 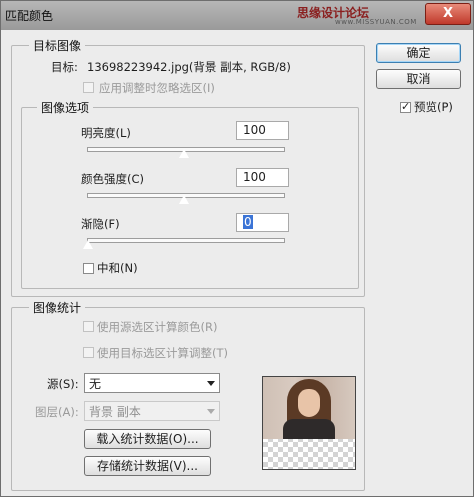 What do you see at coordinates (65, 107) in the screenshot?
I see `image-options-legend: 图像选项` at bounding box center [65, 107].